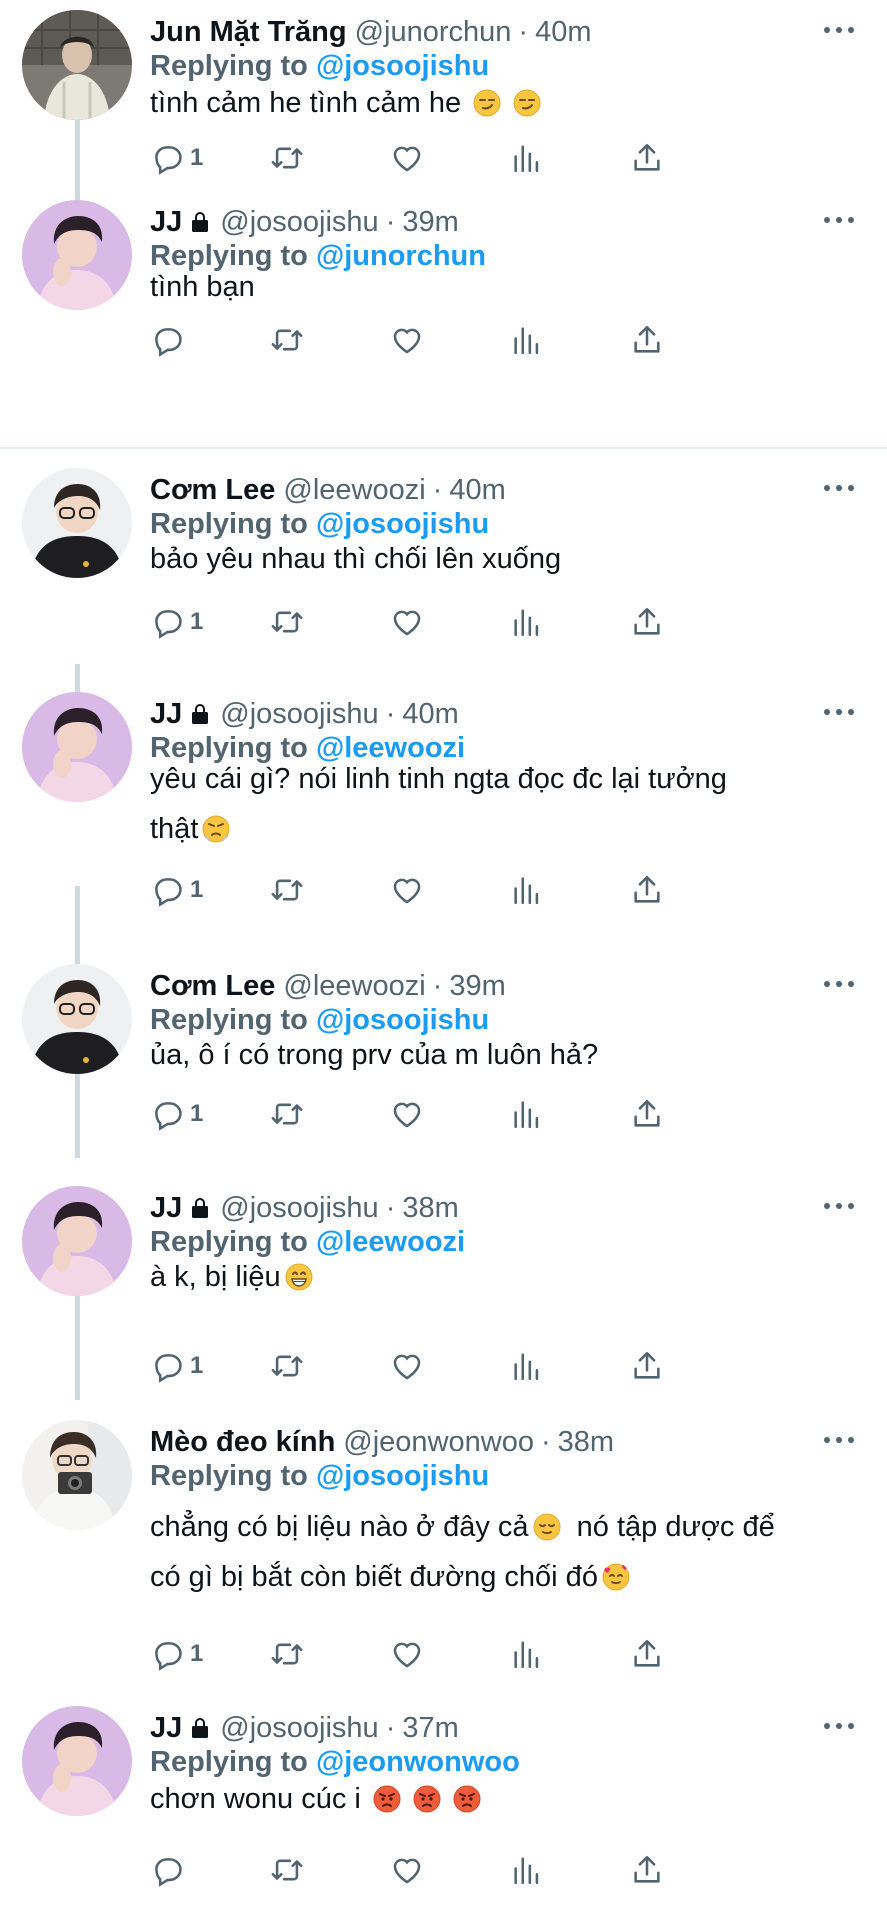  What do you see at coordinates (200, 222) in the screenshot?
I see `lock-icon` at bounding box center [200, 222].